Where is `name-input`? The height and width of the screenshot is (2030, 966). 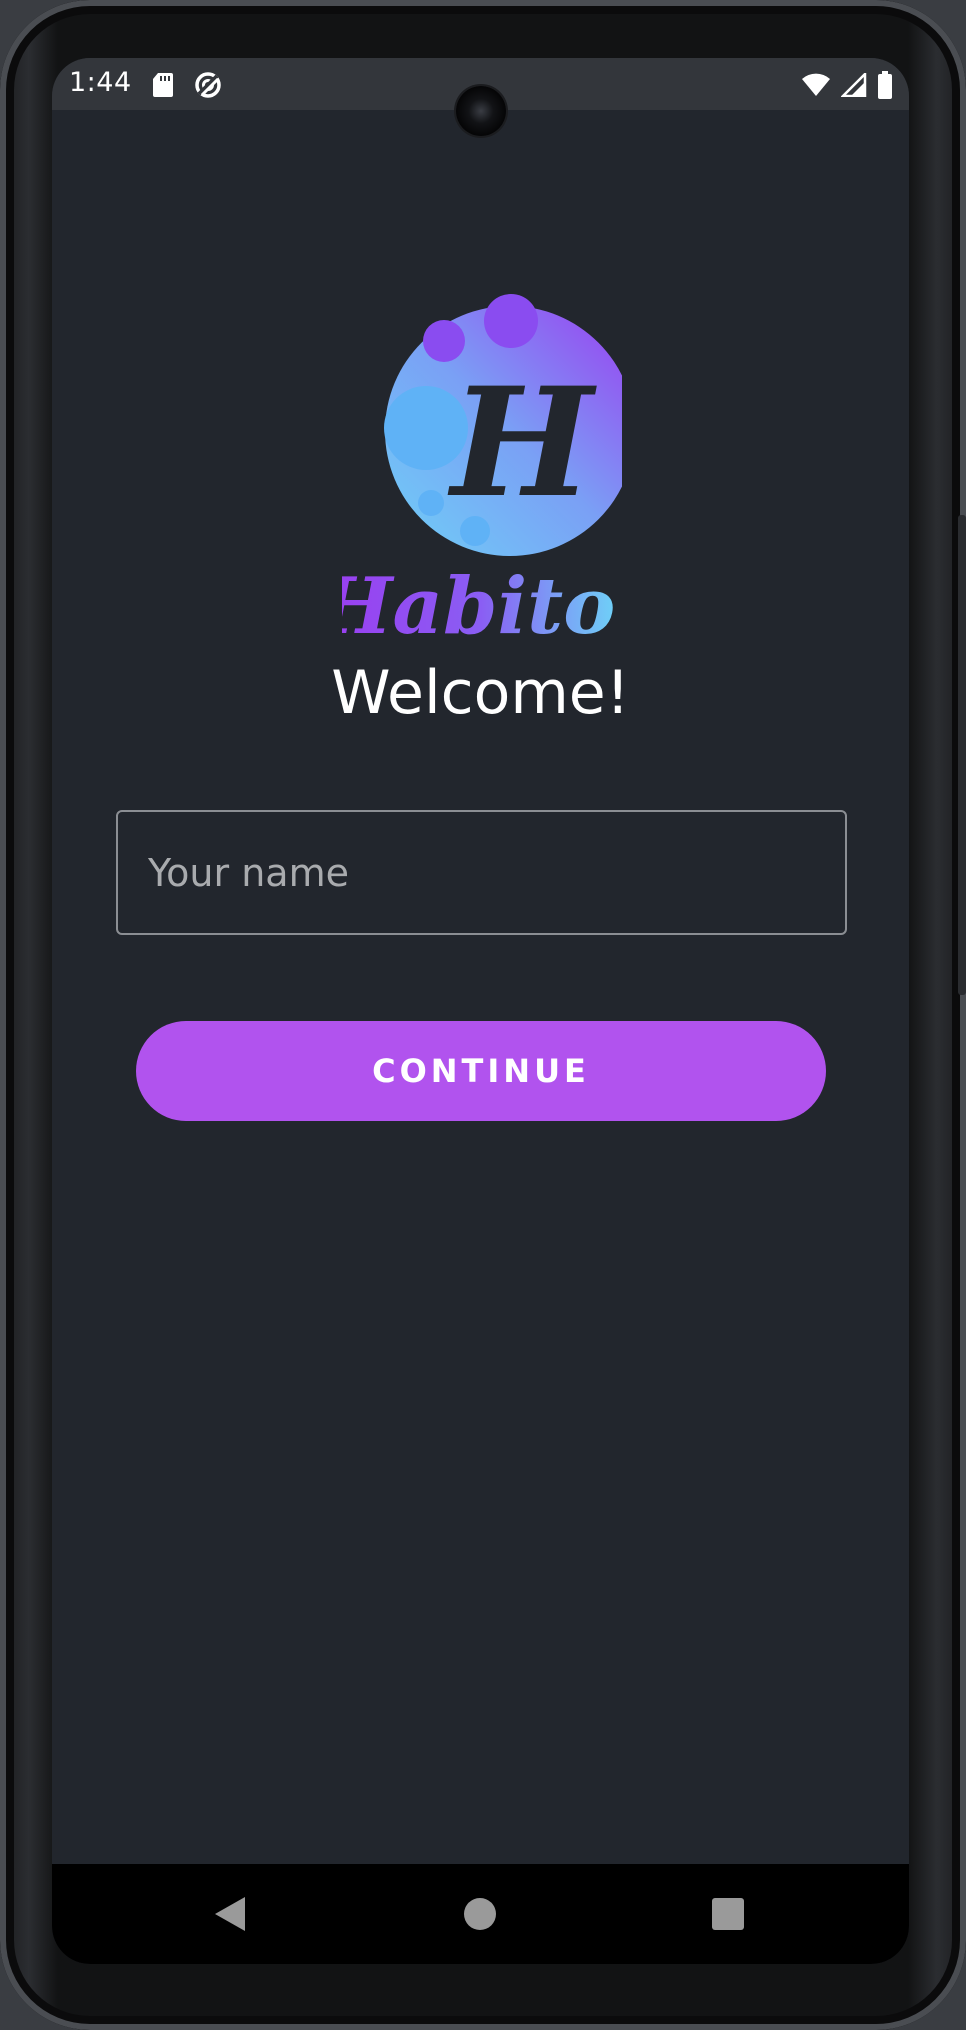
name-input is located at coordinates (481, 872).